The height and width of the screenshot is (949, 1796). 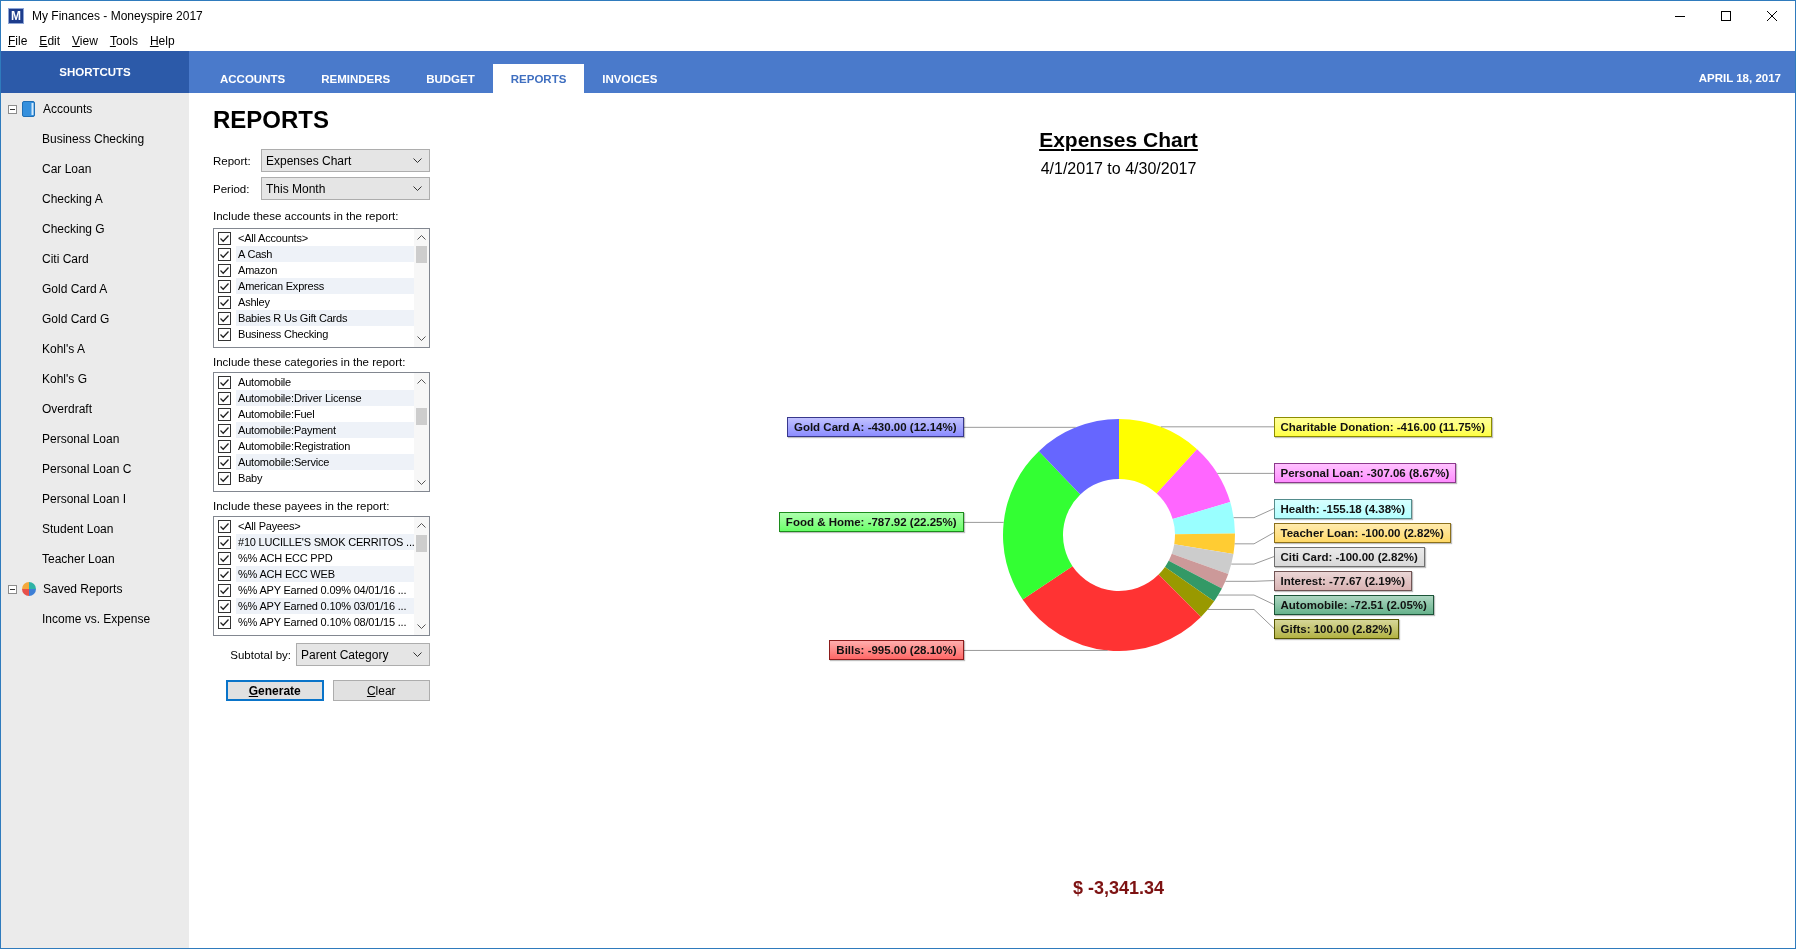 What do you see at coordinates (83, 589) in the screenshot?
I see `tree-item: Saved Reports` at bounding box center [83, 589].